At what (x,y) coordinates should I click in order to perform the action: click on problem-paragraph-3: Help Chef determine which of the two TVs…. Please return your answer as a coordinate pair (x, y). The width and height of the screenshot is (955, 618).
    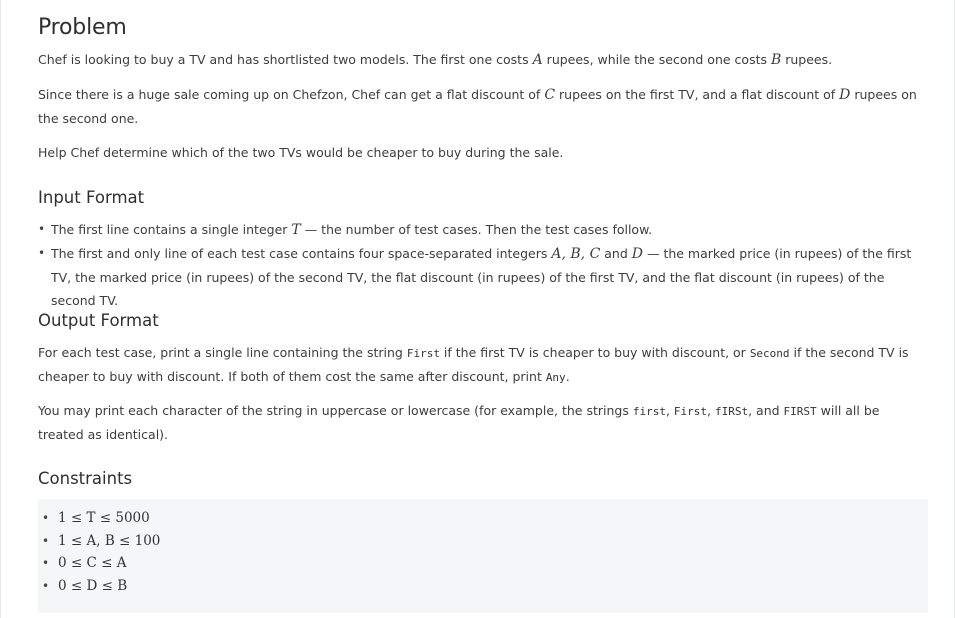
    Looking at the image, I should click on (301, 152).